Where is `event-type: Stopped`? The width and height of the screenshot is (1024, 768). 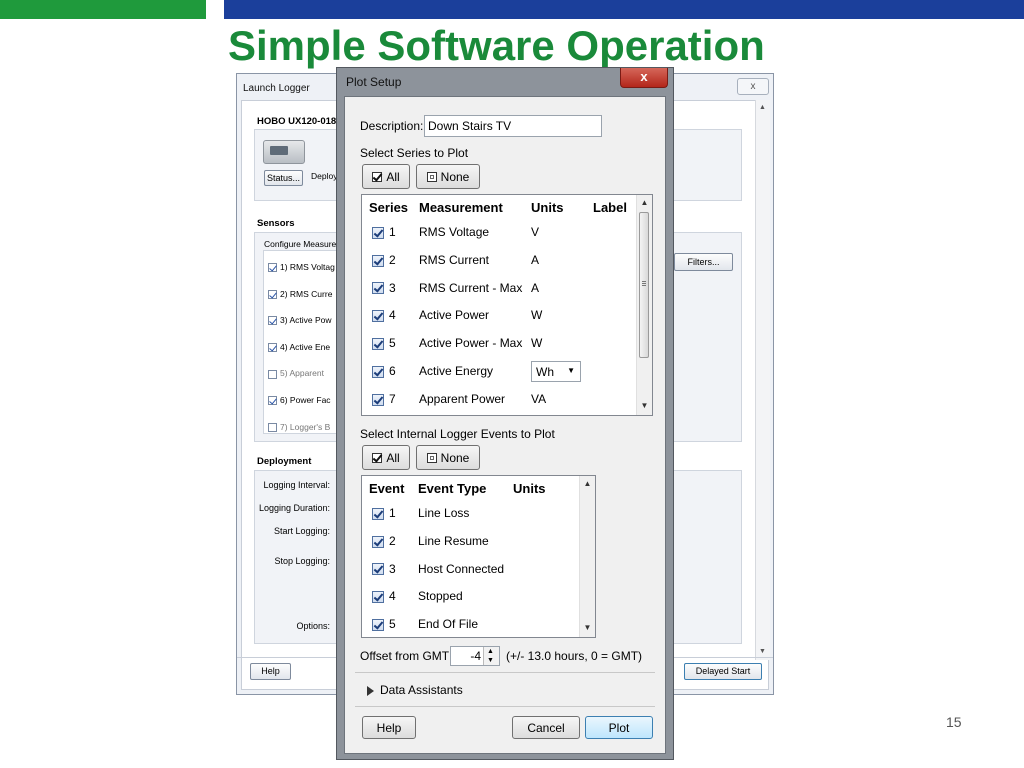
event-type: Stopped is located at coordinates (440, 596).